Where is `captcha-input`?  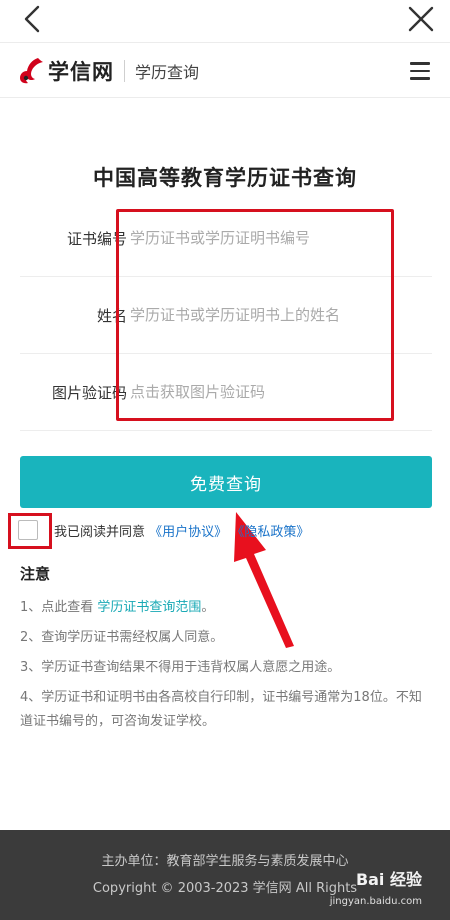
captcha-input is located at coordinates (275, 392).